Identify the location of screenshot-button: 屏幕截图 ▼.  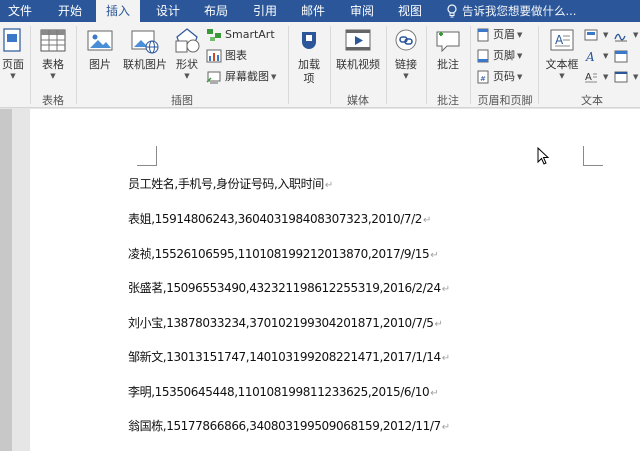
(241, 77).